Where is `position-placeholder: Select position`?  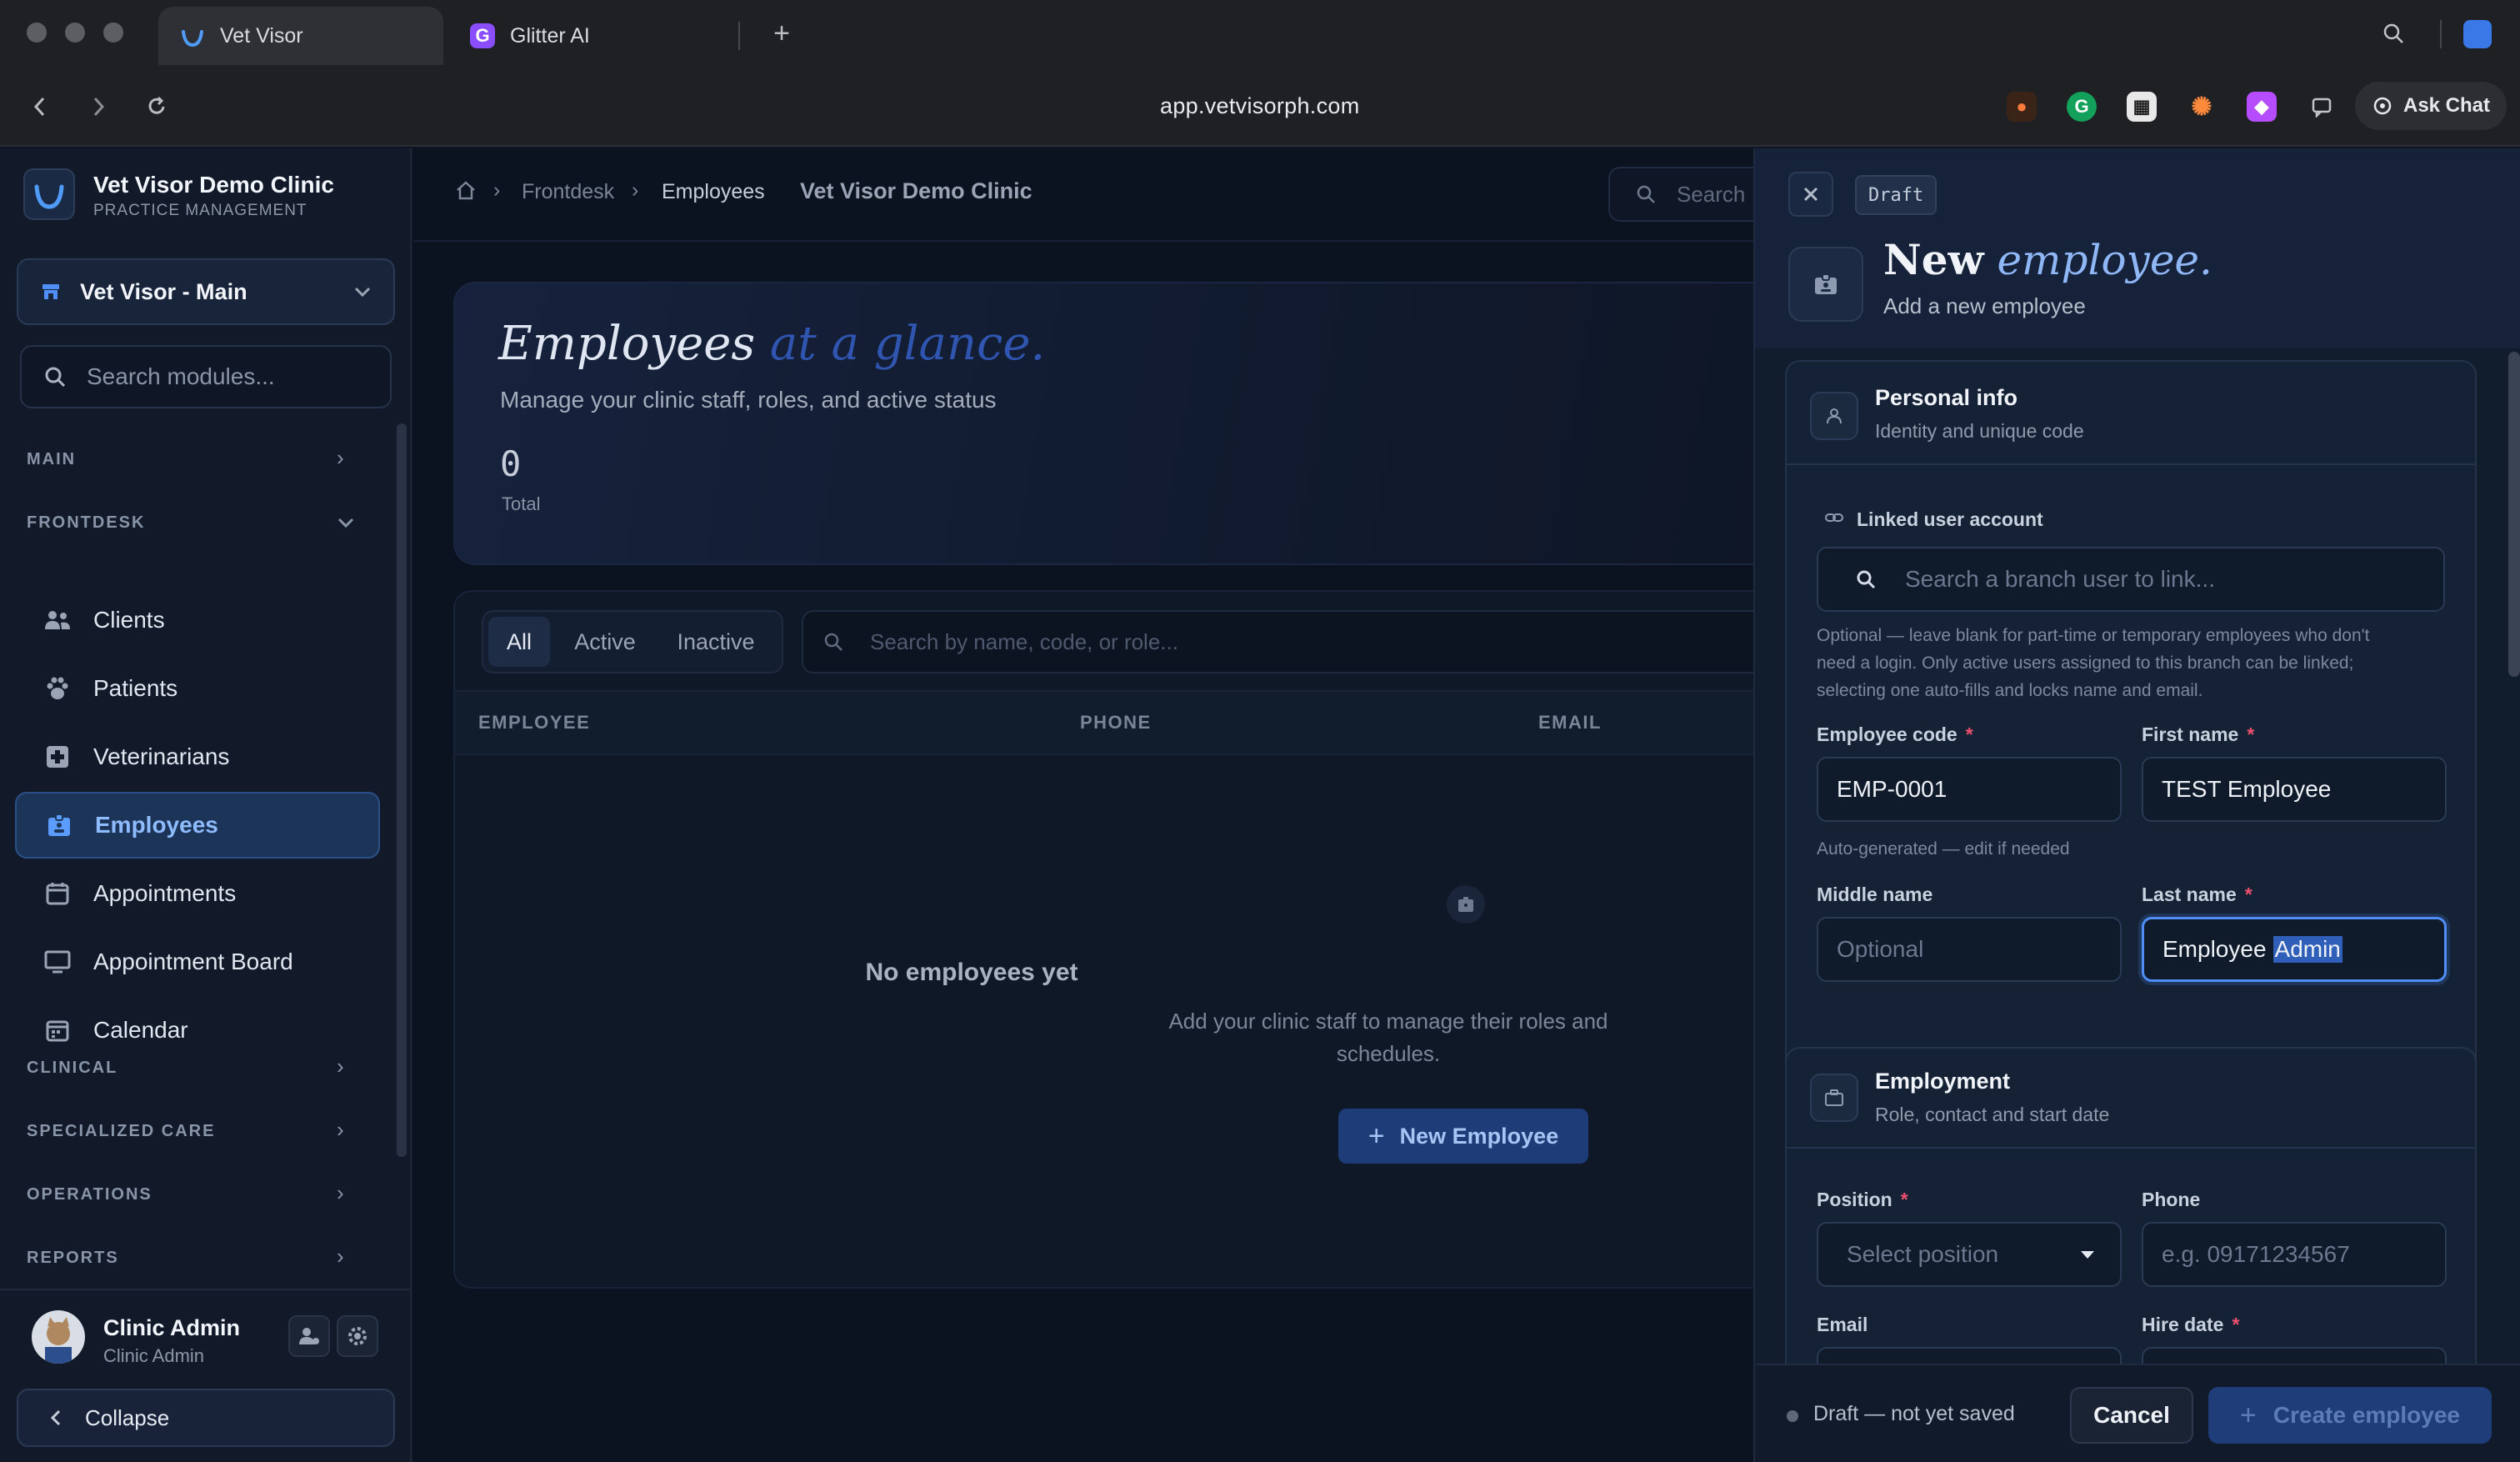 position-placeholder: Select position is located at coordinates (1923, 1254).